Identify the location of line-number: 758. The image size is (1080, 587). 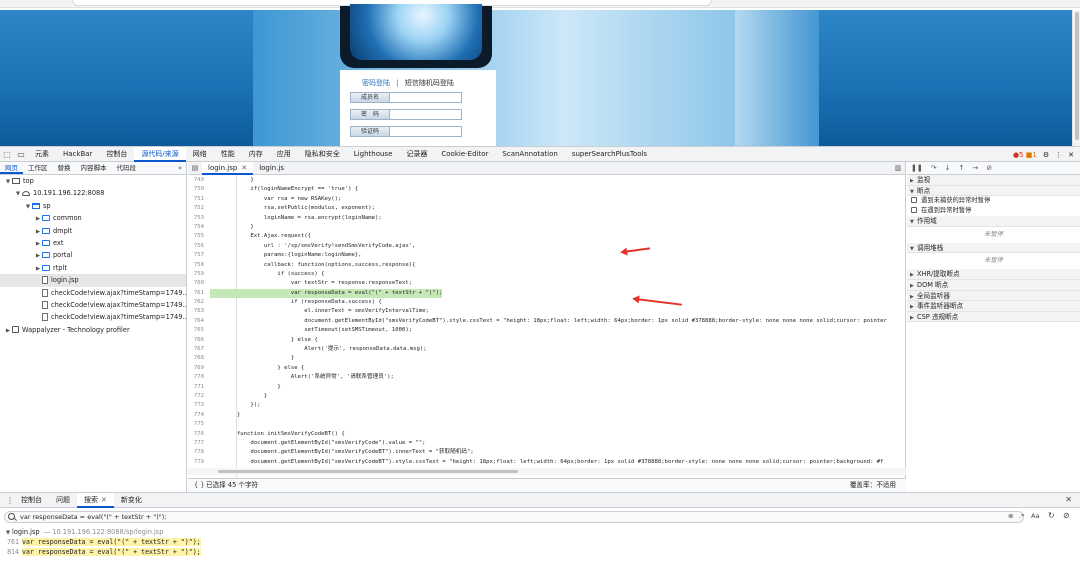
(198, 265).